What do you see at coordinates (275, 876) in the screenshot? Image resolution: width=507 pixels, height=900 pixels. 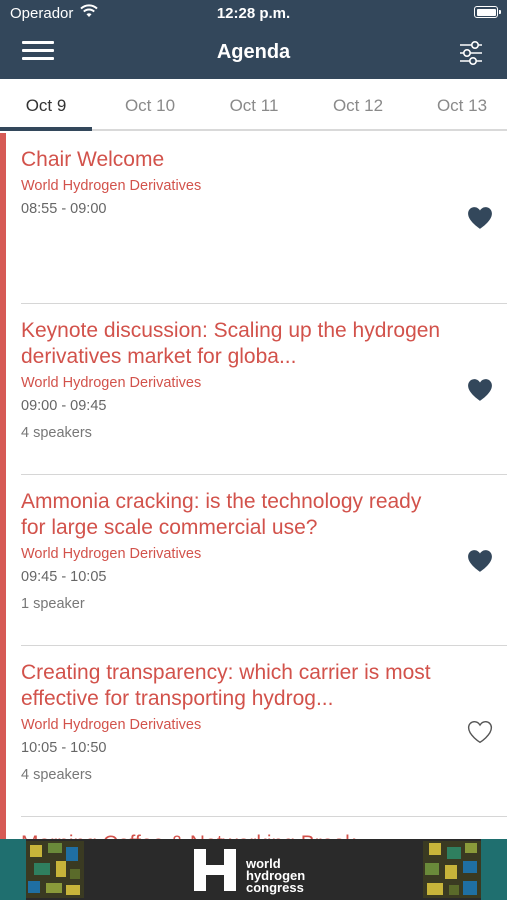 I see `banner-brand-text: world hydrogen congress` at bounding box center [275, 876].